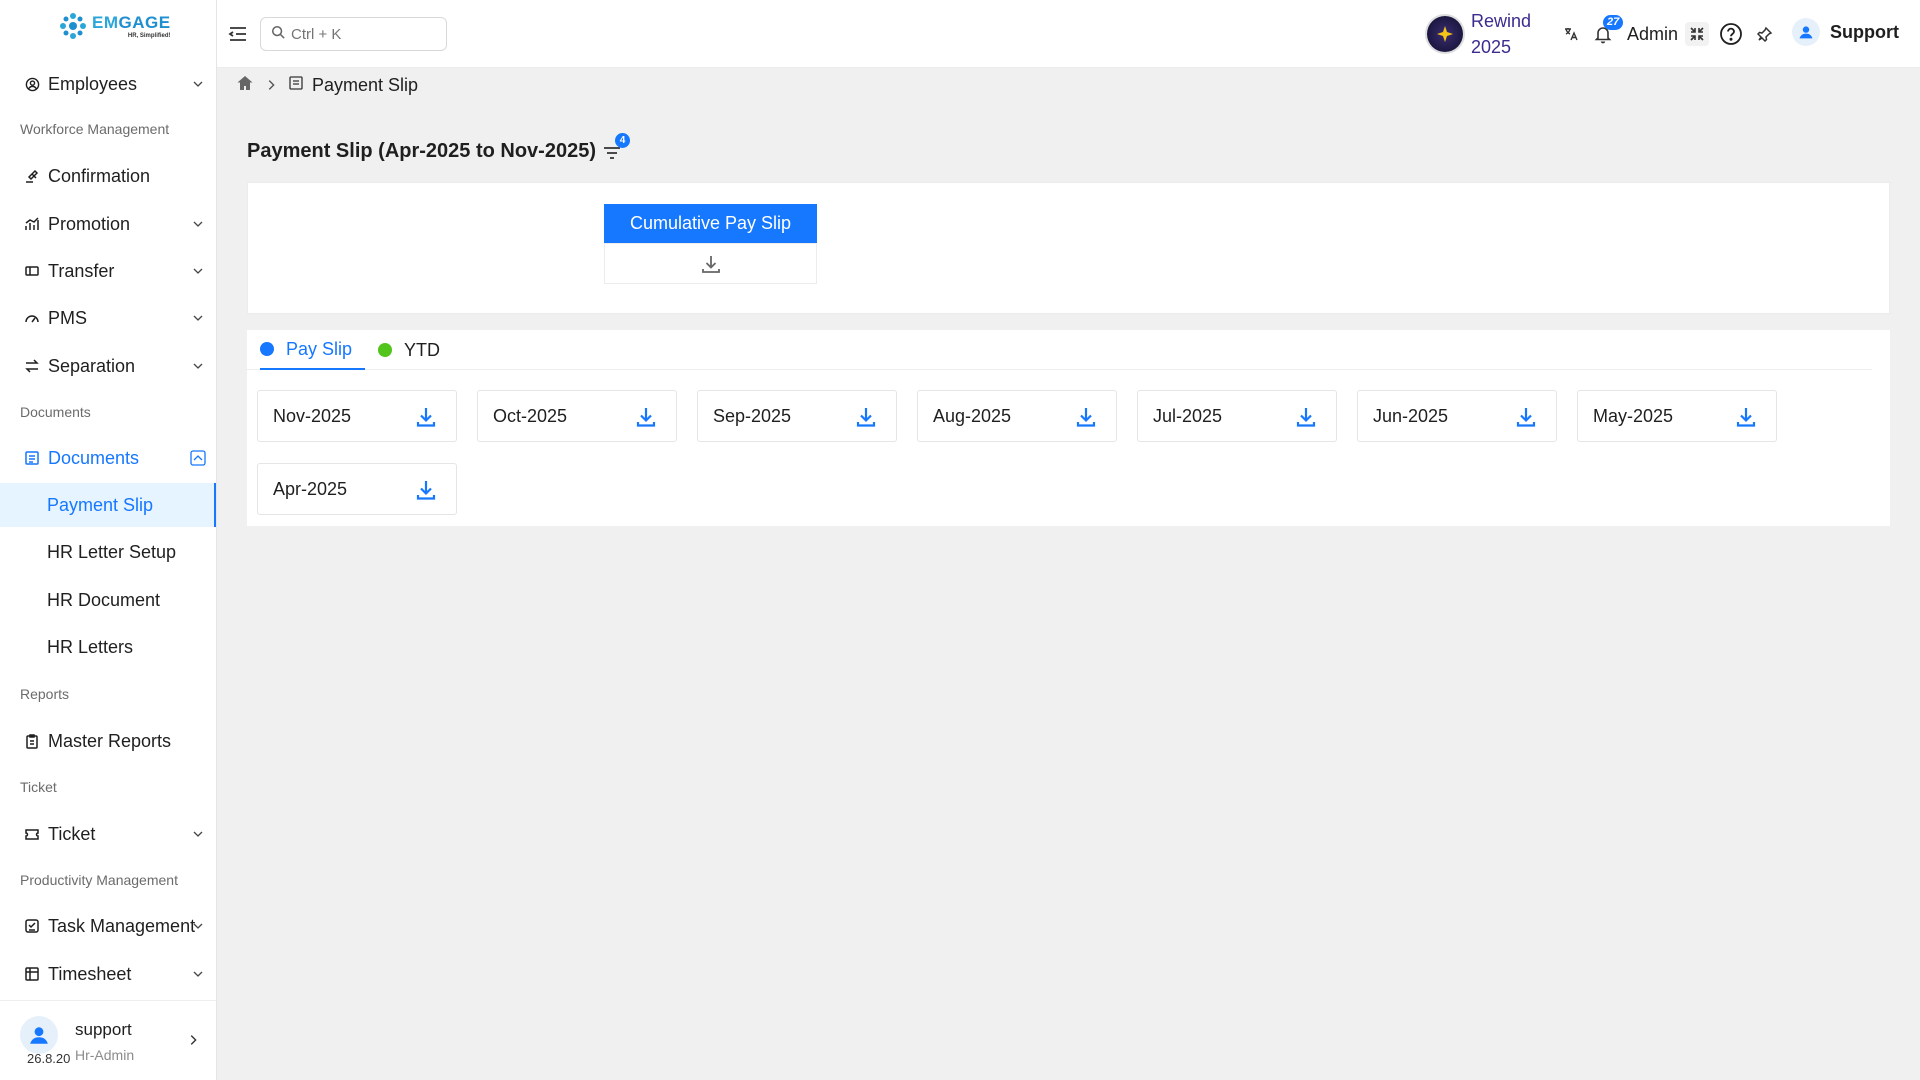  I want to click on user-menu-label: Support, so click(1864, 31).